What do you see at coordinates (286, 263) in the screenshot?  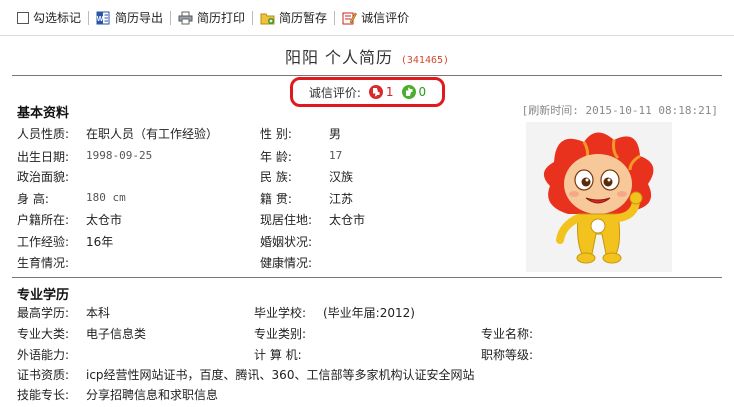 I see `field-label: 健康情况:` at bounding box center [286, 263].